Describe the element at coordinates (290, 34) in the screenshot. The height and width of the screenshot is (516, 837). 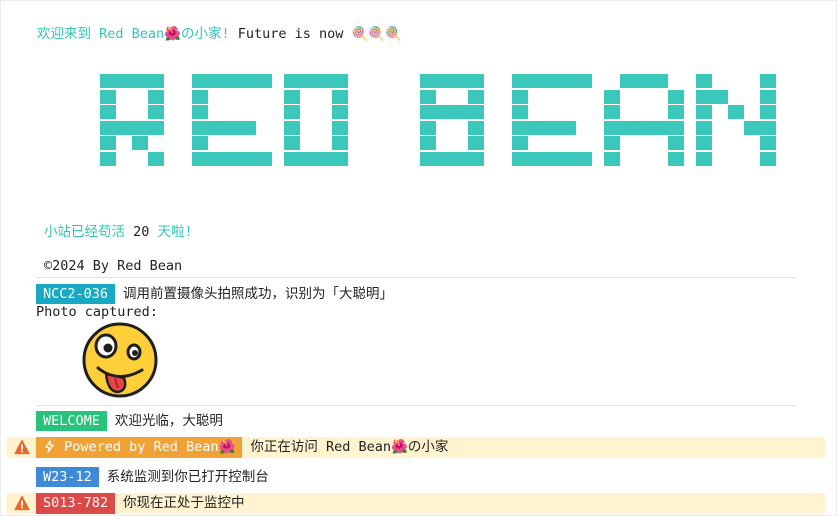
I see `tagline: Future is now` at that location.